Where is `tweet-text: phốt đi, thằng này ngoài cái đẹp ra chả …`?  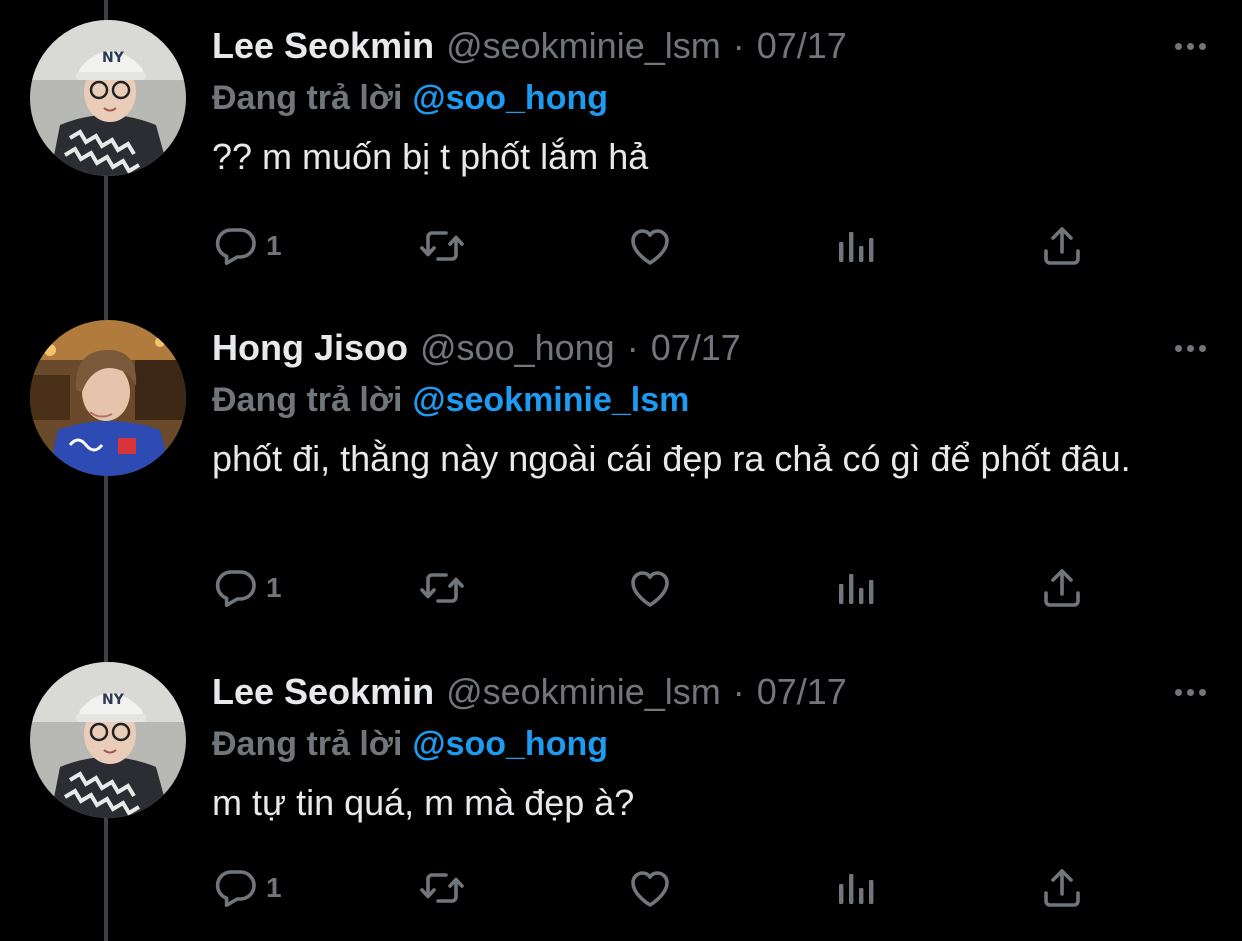 tweet-text: phốt đi, thằng này ngoài cái đẹp ra chả … is located at coordinates (671, 458).